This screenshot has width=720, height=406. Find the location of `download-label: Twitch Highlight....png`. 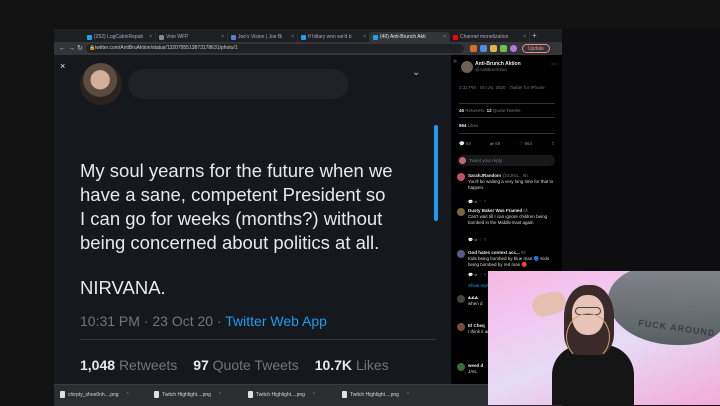

download-label: Twitch Highlight....png is located at coordinates (280, 394).